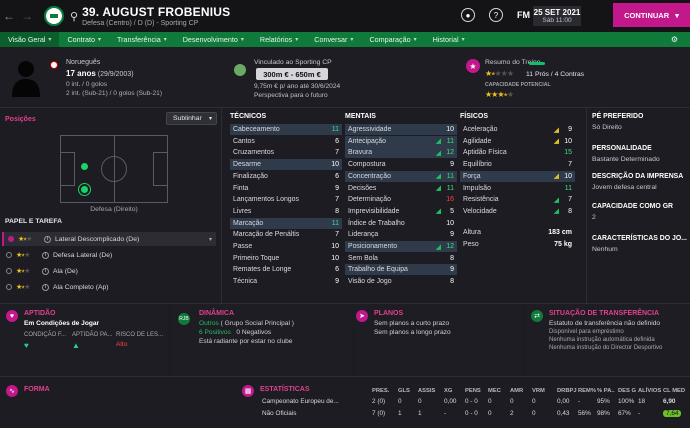 The width and height of the screenshot is (690, 428). I want to click on tab-desenvolvimento: Desenvolvimento ▾, so click(213, 39).